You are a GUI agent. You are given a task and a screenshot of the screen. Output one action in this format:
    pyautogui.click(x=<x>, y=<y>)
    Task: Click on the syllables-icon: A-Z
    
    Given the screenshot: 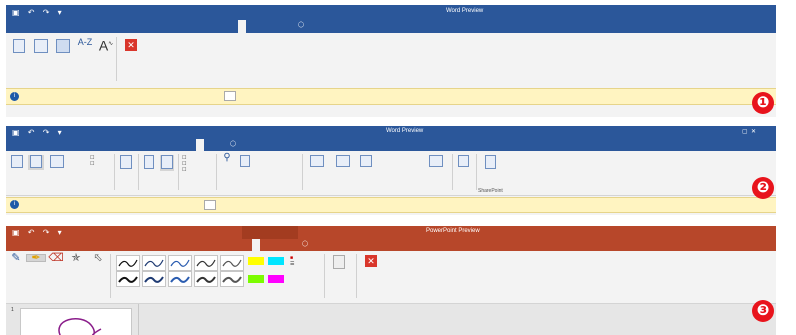 What is the action you would take?
    pyautogui.click(x=85, y=42)
    